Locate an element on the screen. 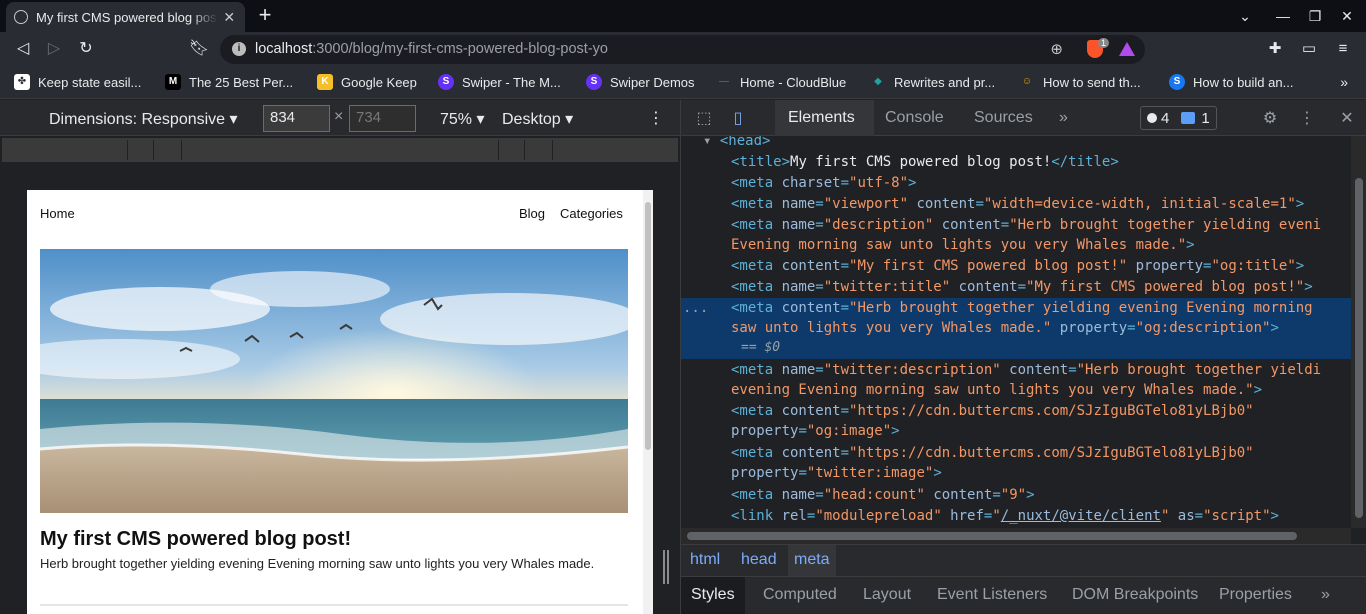  extensions-icon: ✚ is located at coordinates (1275, 49).